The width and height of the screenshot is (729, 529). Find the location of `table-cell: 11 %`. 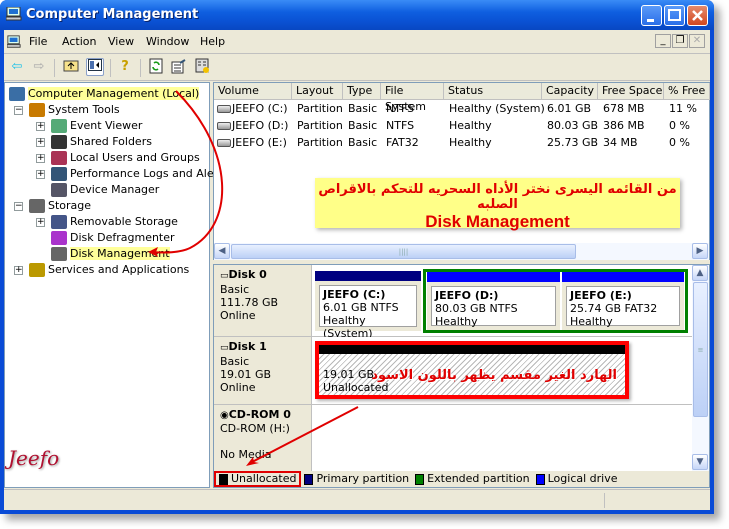

table-cell: 11 % is located at coordinates (683, 108).